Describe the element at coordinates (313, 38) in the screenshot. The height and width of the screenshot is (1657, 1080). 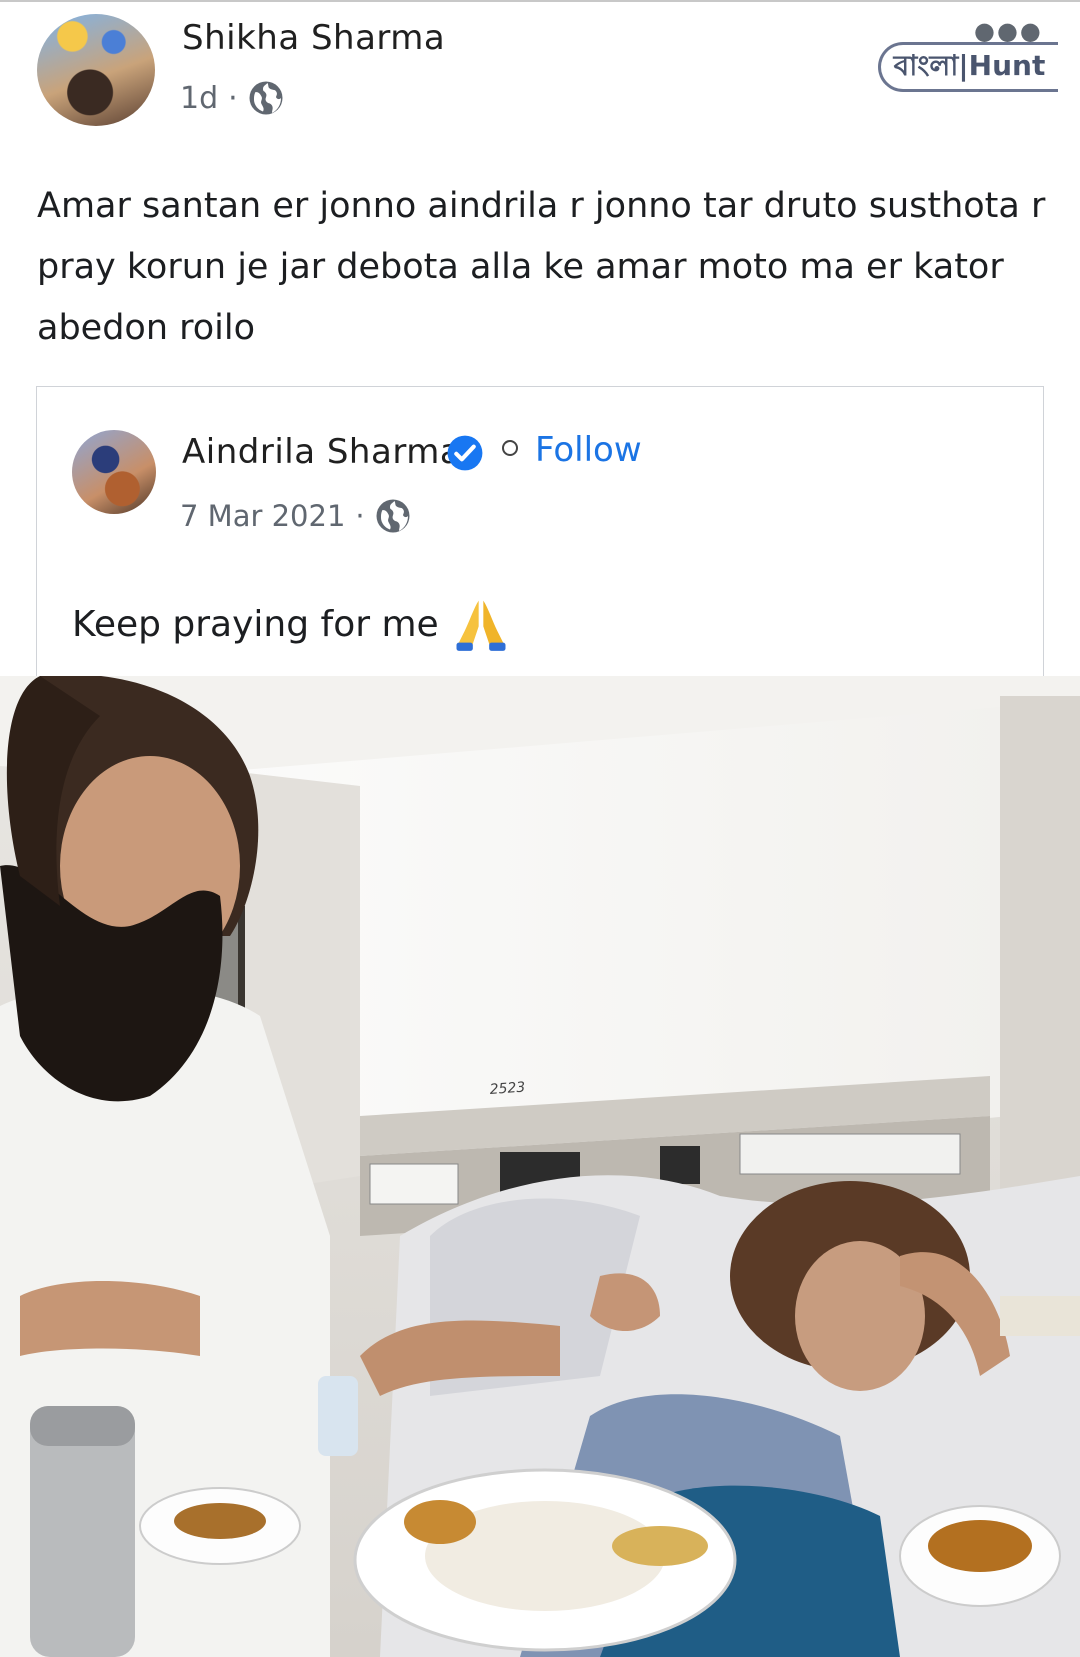
I see `author-name: Shikha Sharma` at that location.